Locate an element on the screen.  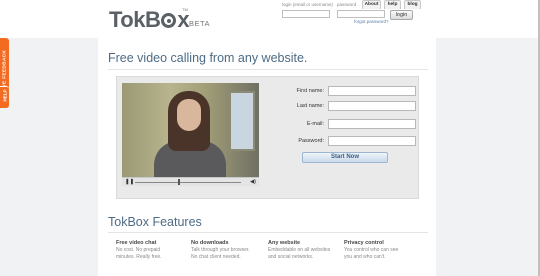
feature-description: No cost. No prepaid is located at coordinates (138, 250).